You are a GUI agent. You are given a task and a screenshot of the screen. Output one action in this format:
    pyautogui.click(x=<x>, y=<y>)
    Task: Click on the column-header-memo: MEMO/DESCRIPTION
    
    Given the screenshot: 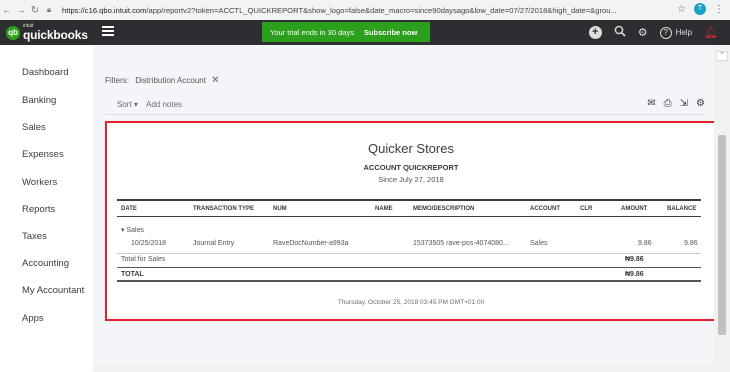 What is the action you would take?
    pyautogui.click(x=443, y=209)
    